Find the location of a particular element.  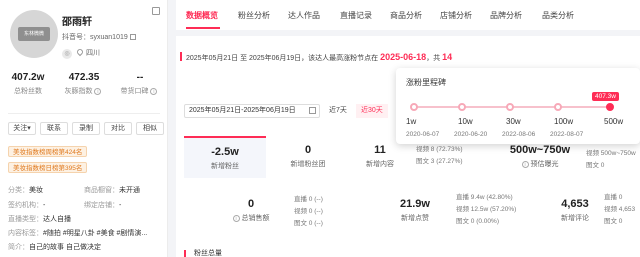

metric-value: 4,653 is located at coordinates (575, 204).